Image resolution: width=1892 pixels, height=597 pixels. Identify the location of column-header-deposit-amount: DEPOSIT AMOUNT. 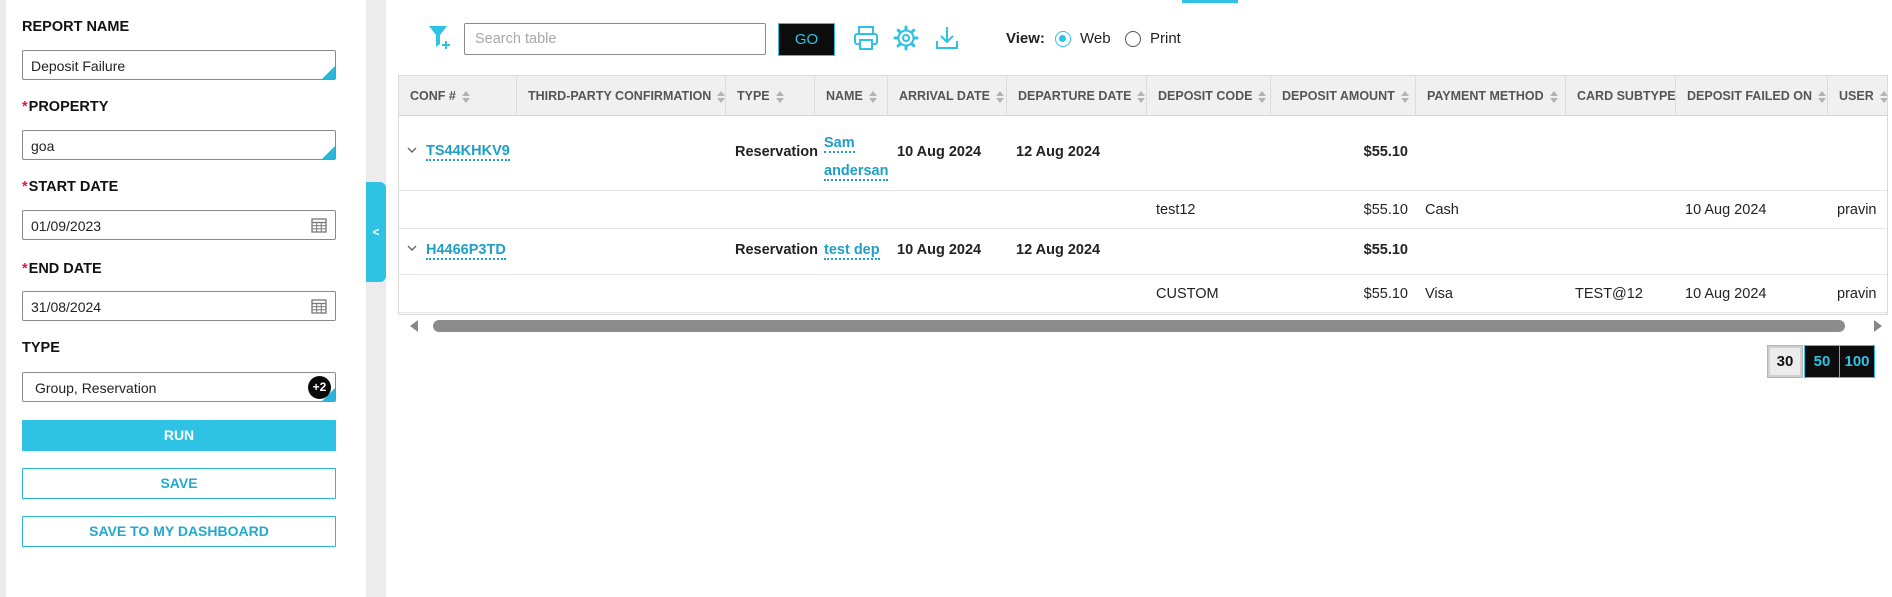
(1343, 96).